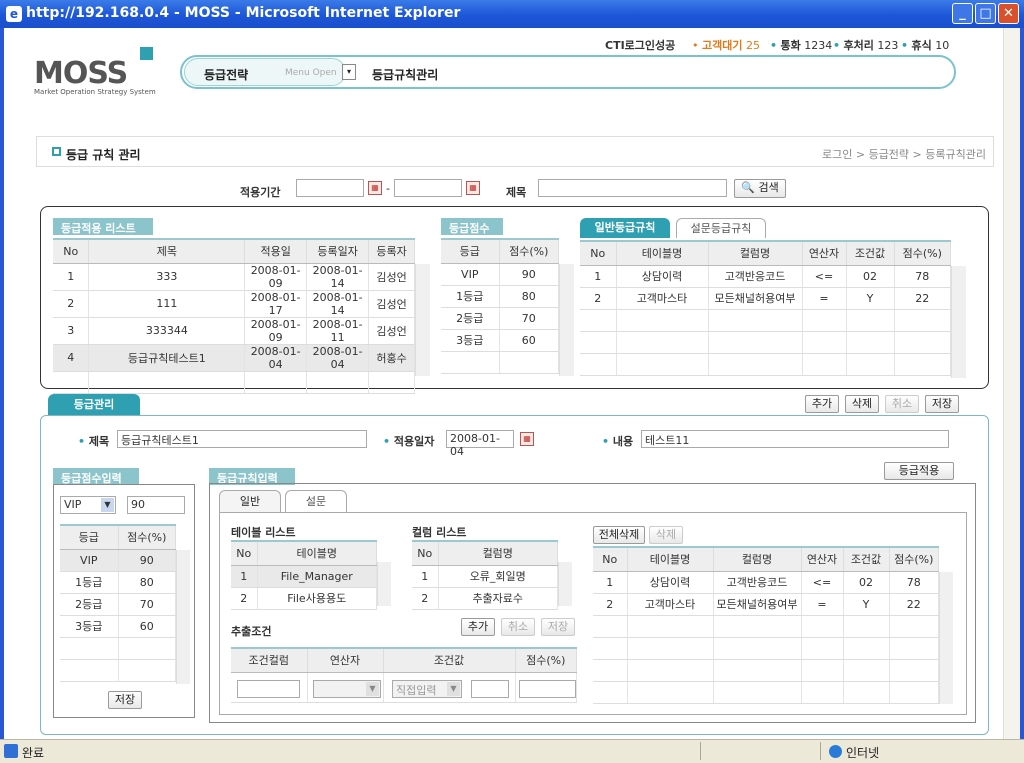  Describe the element at coordinates (565, 584) in the screenshot. I see `column-list-scrollbar` at that location.